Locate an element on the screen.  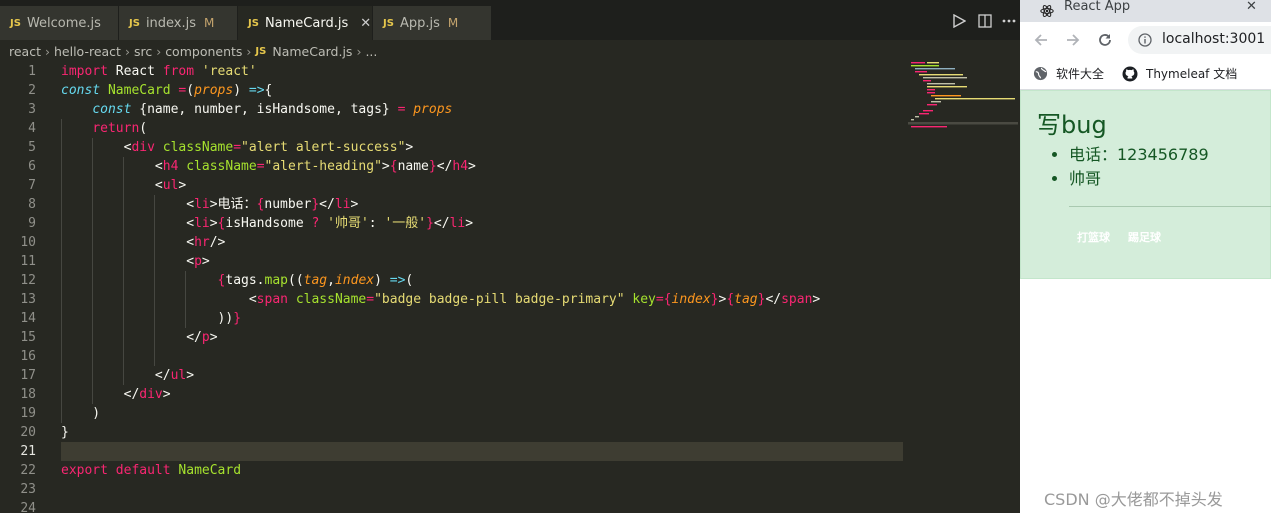
line-number: 16 is located at coordinates (28, 356).